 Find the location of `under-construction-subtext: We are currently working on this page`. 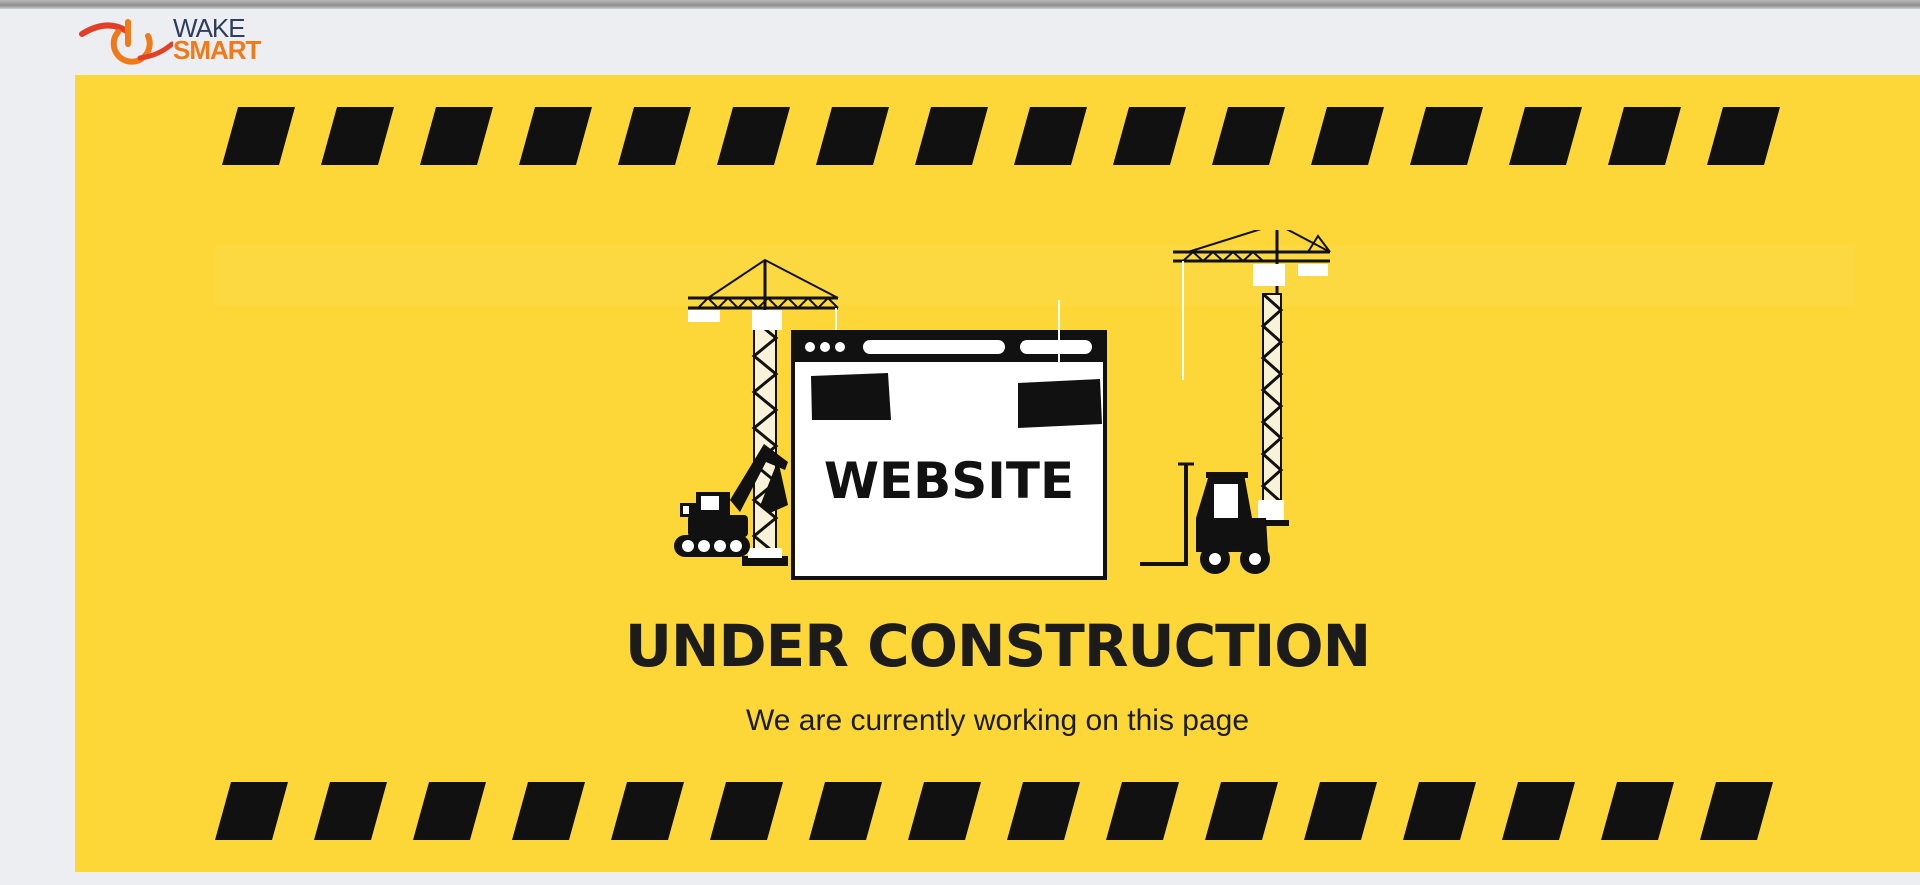

under-construction-subtext: We are currently working on this page is located at coordinates (997, 720).